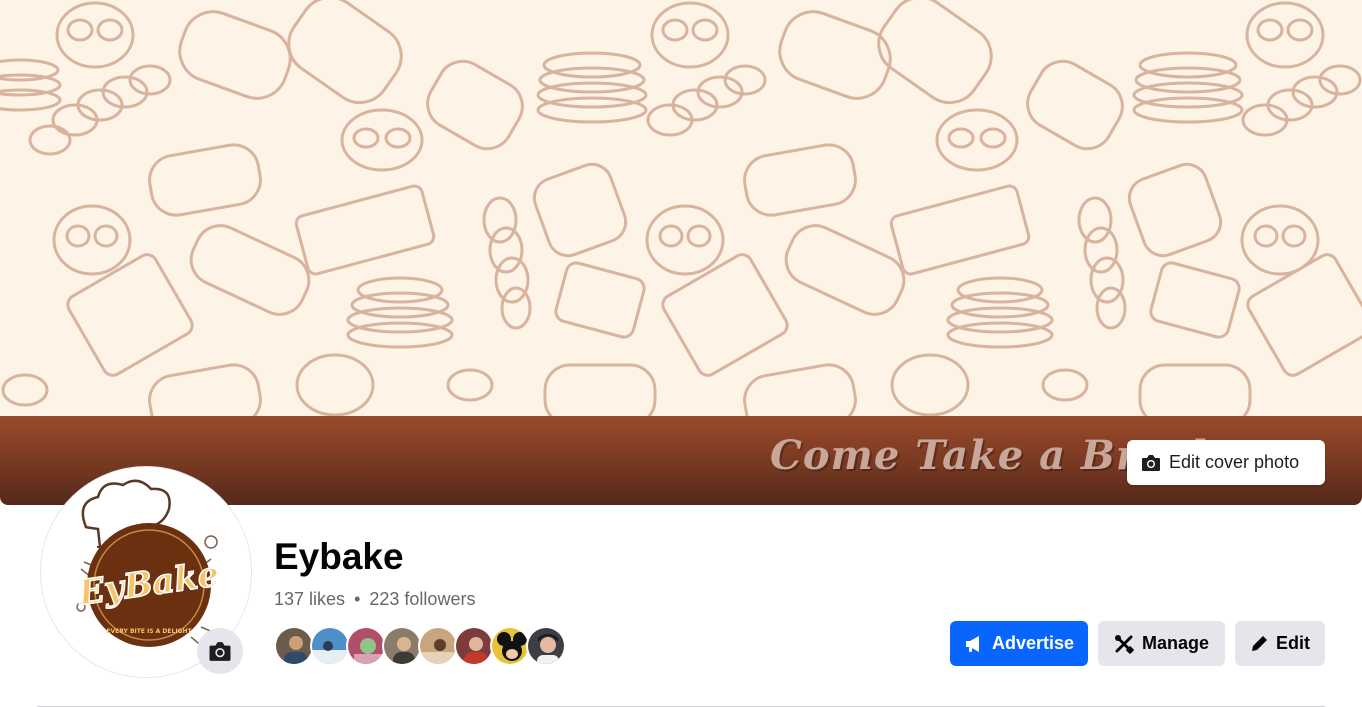 The height and width of the screenshot is (707, 1362). What do you see at coordinates (972, 643) in the screenshot?
I see `megaphone-icon` at bounding box center [972, 643].